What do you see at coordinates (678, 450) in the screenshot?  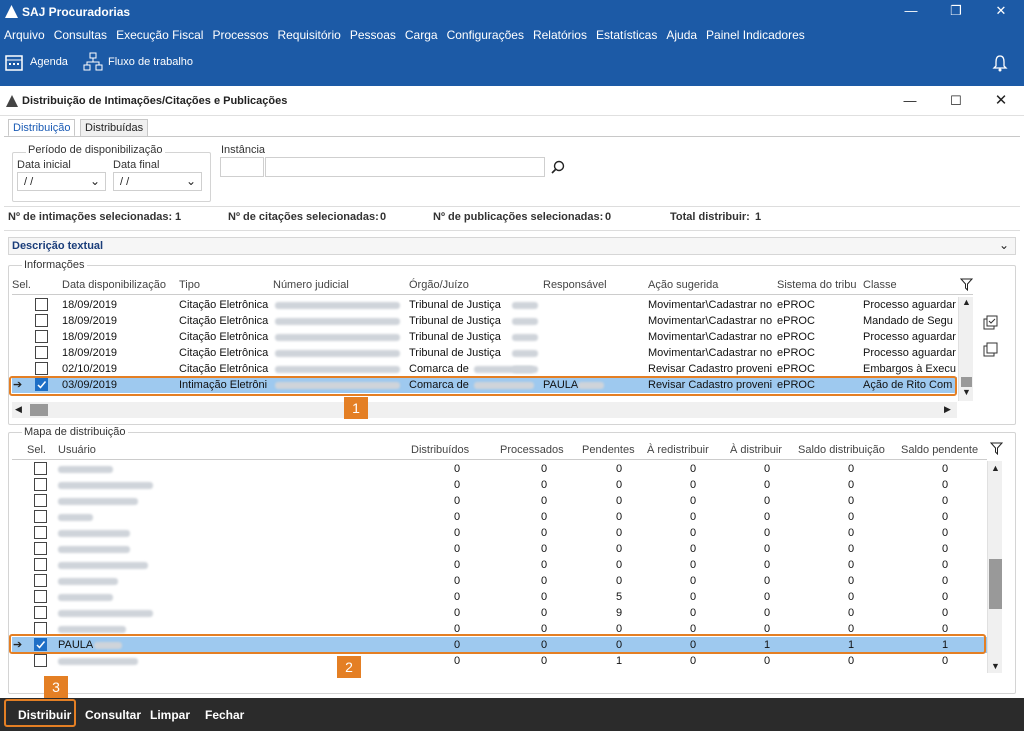 I see `column-header: À redistribuir` at bounding box center [678, 450].